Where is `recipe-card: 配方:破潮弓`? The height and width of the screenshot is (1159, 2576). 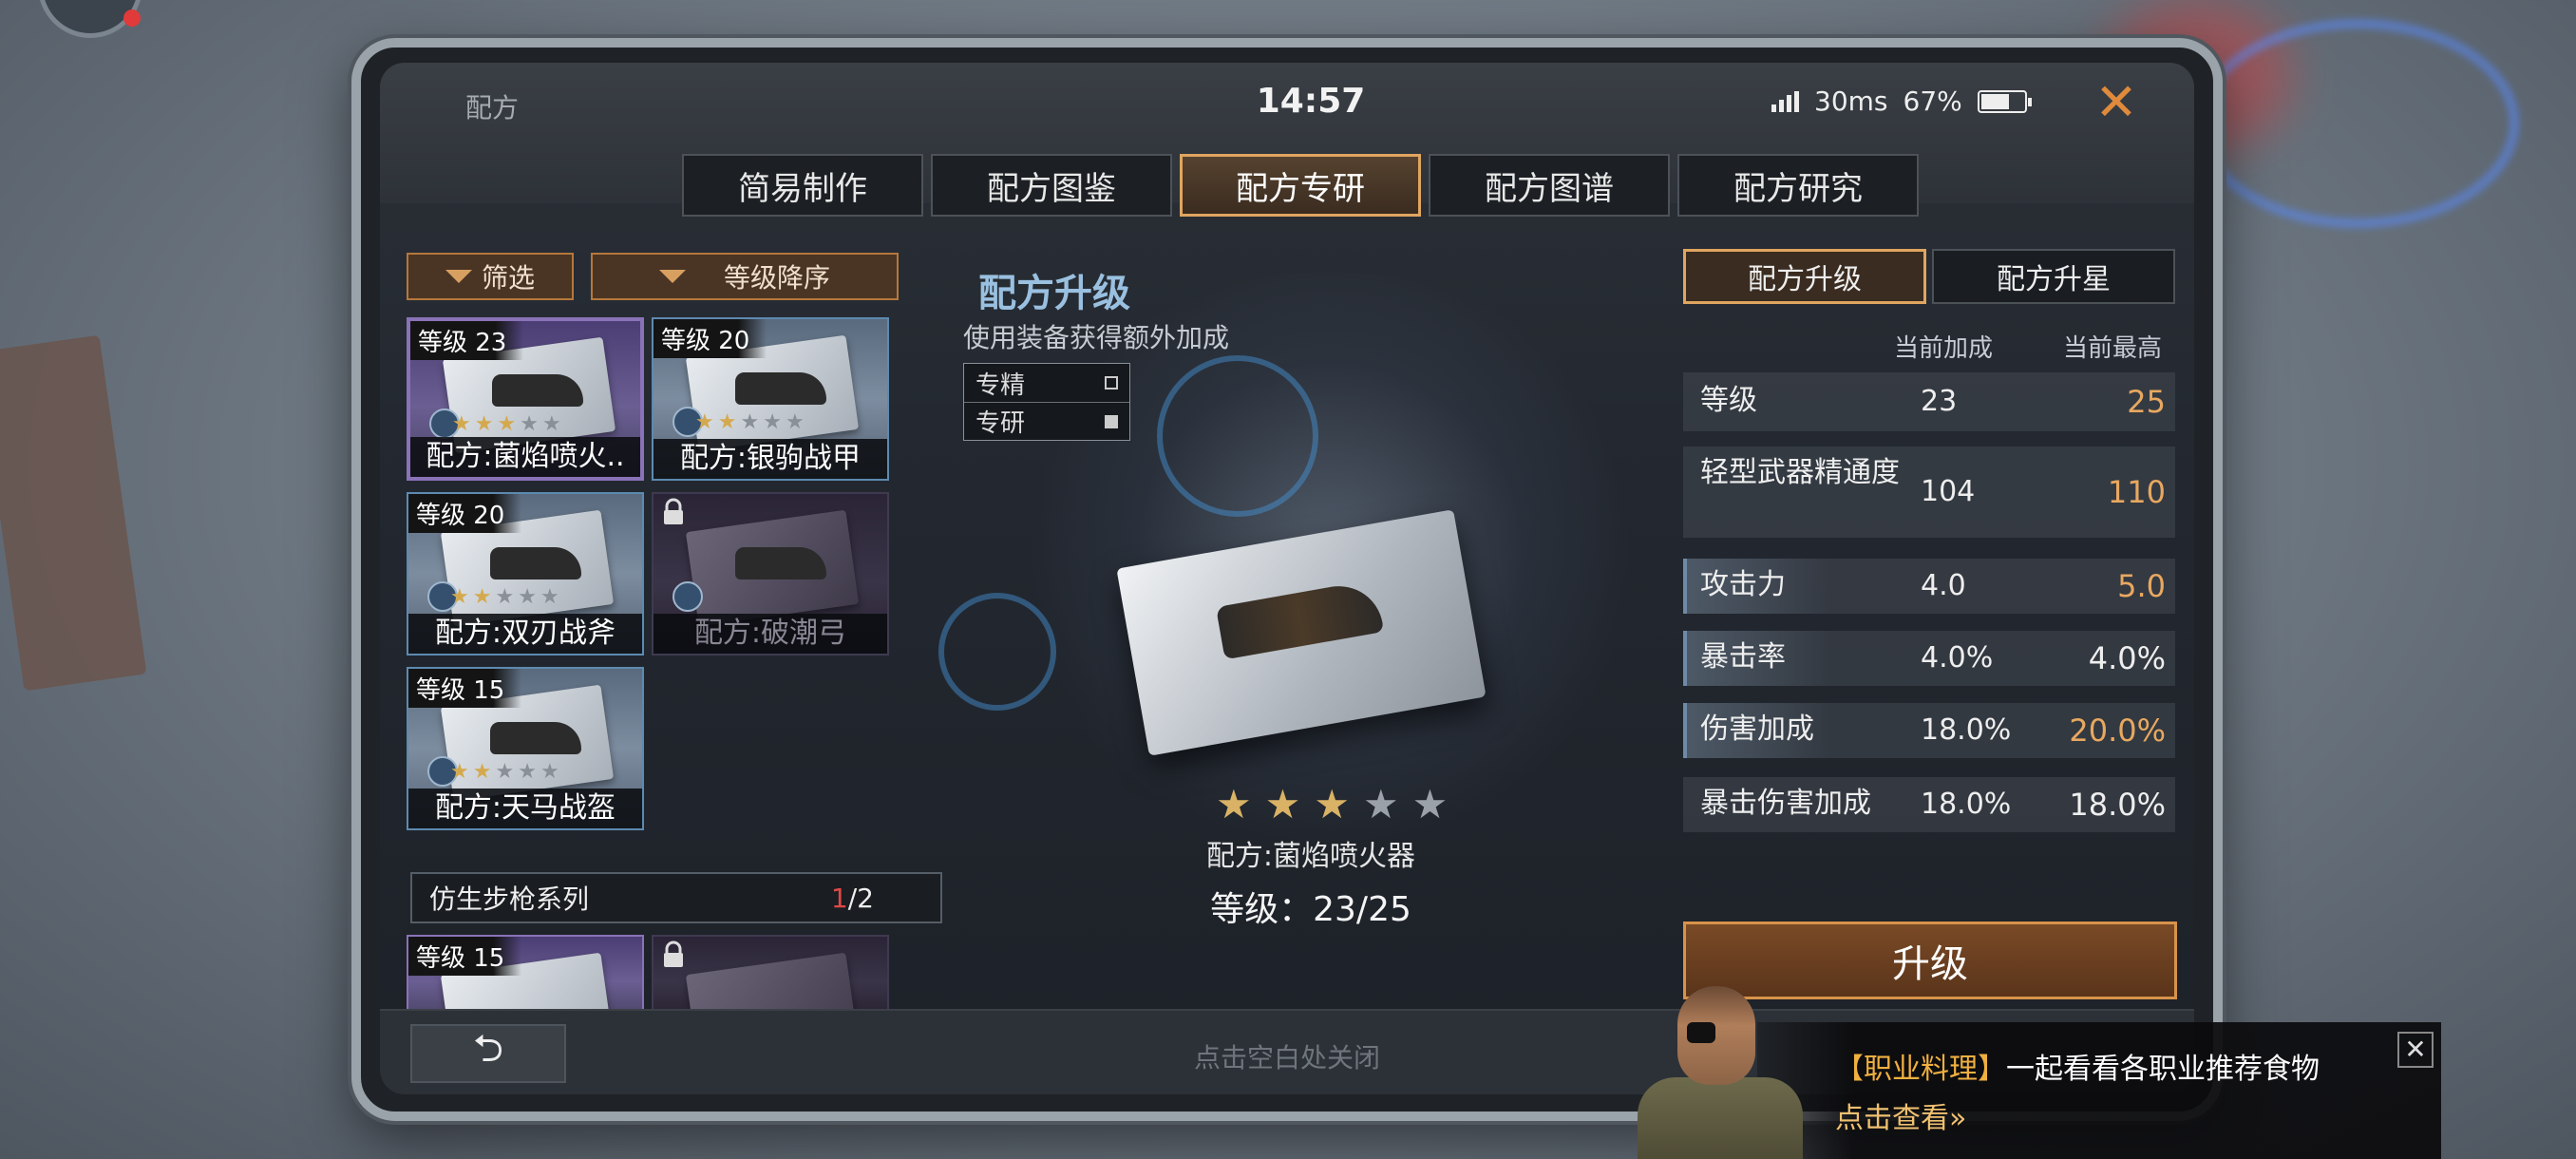
recipe-card: 配方:破潮弓 is located at coordinates (770, 574).